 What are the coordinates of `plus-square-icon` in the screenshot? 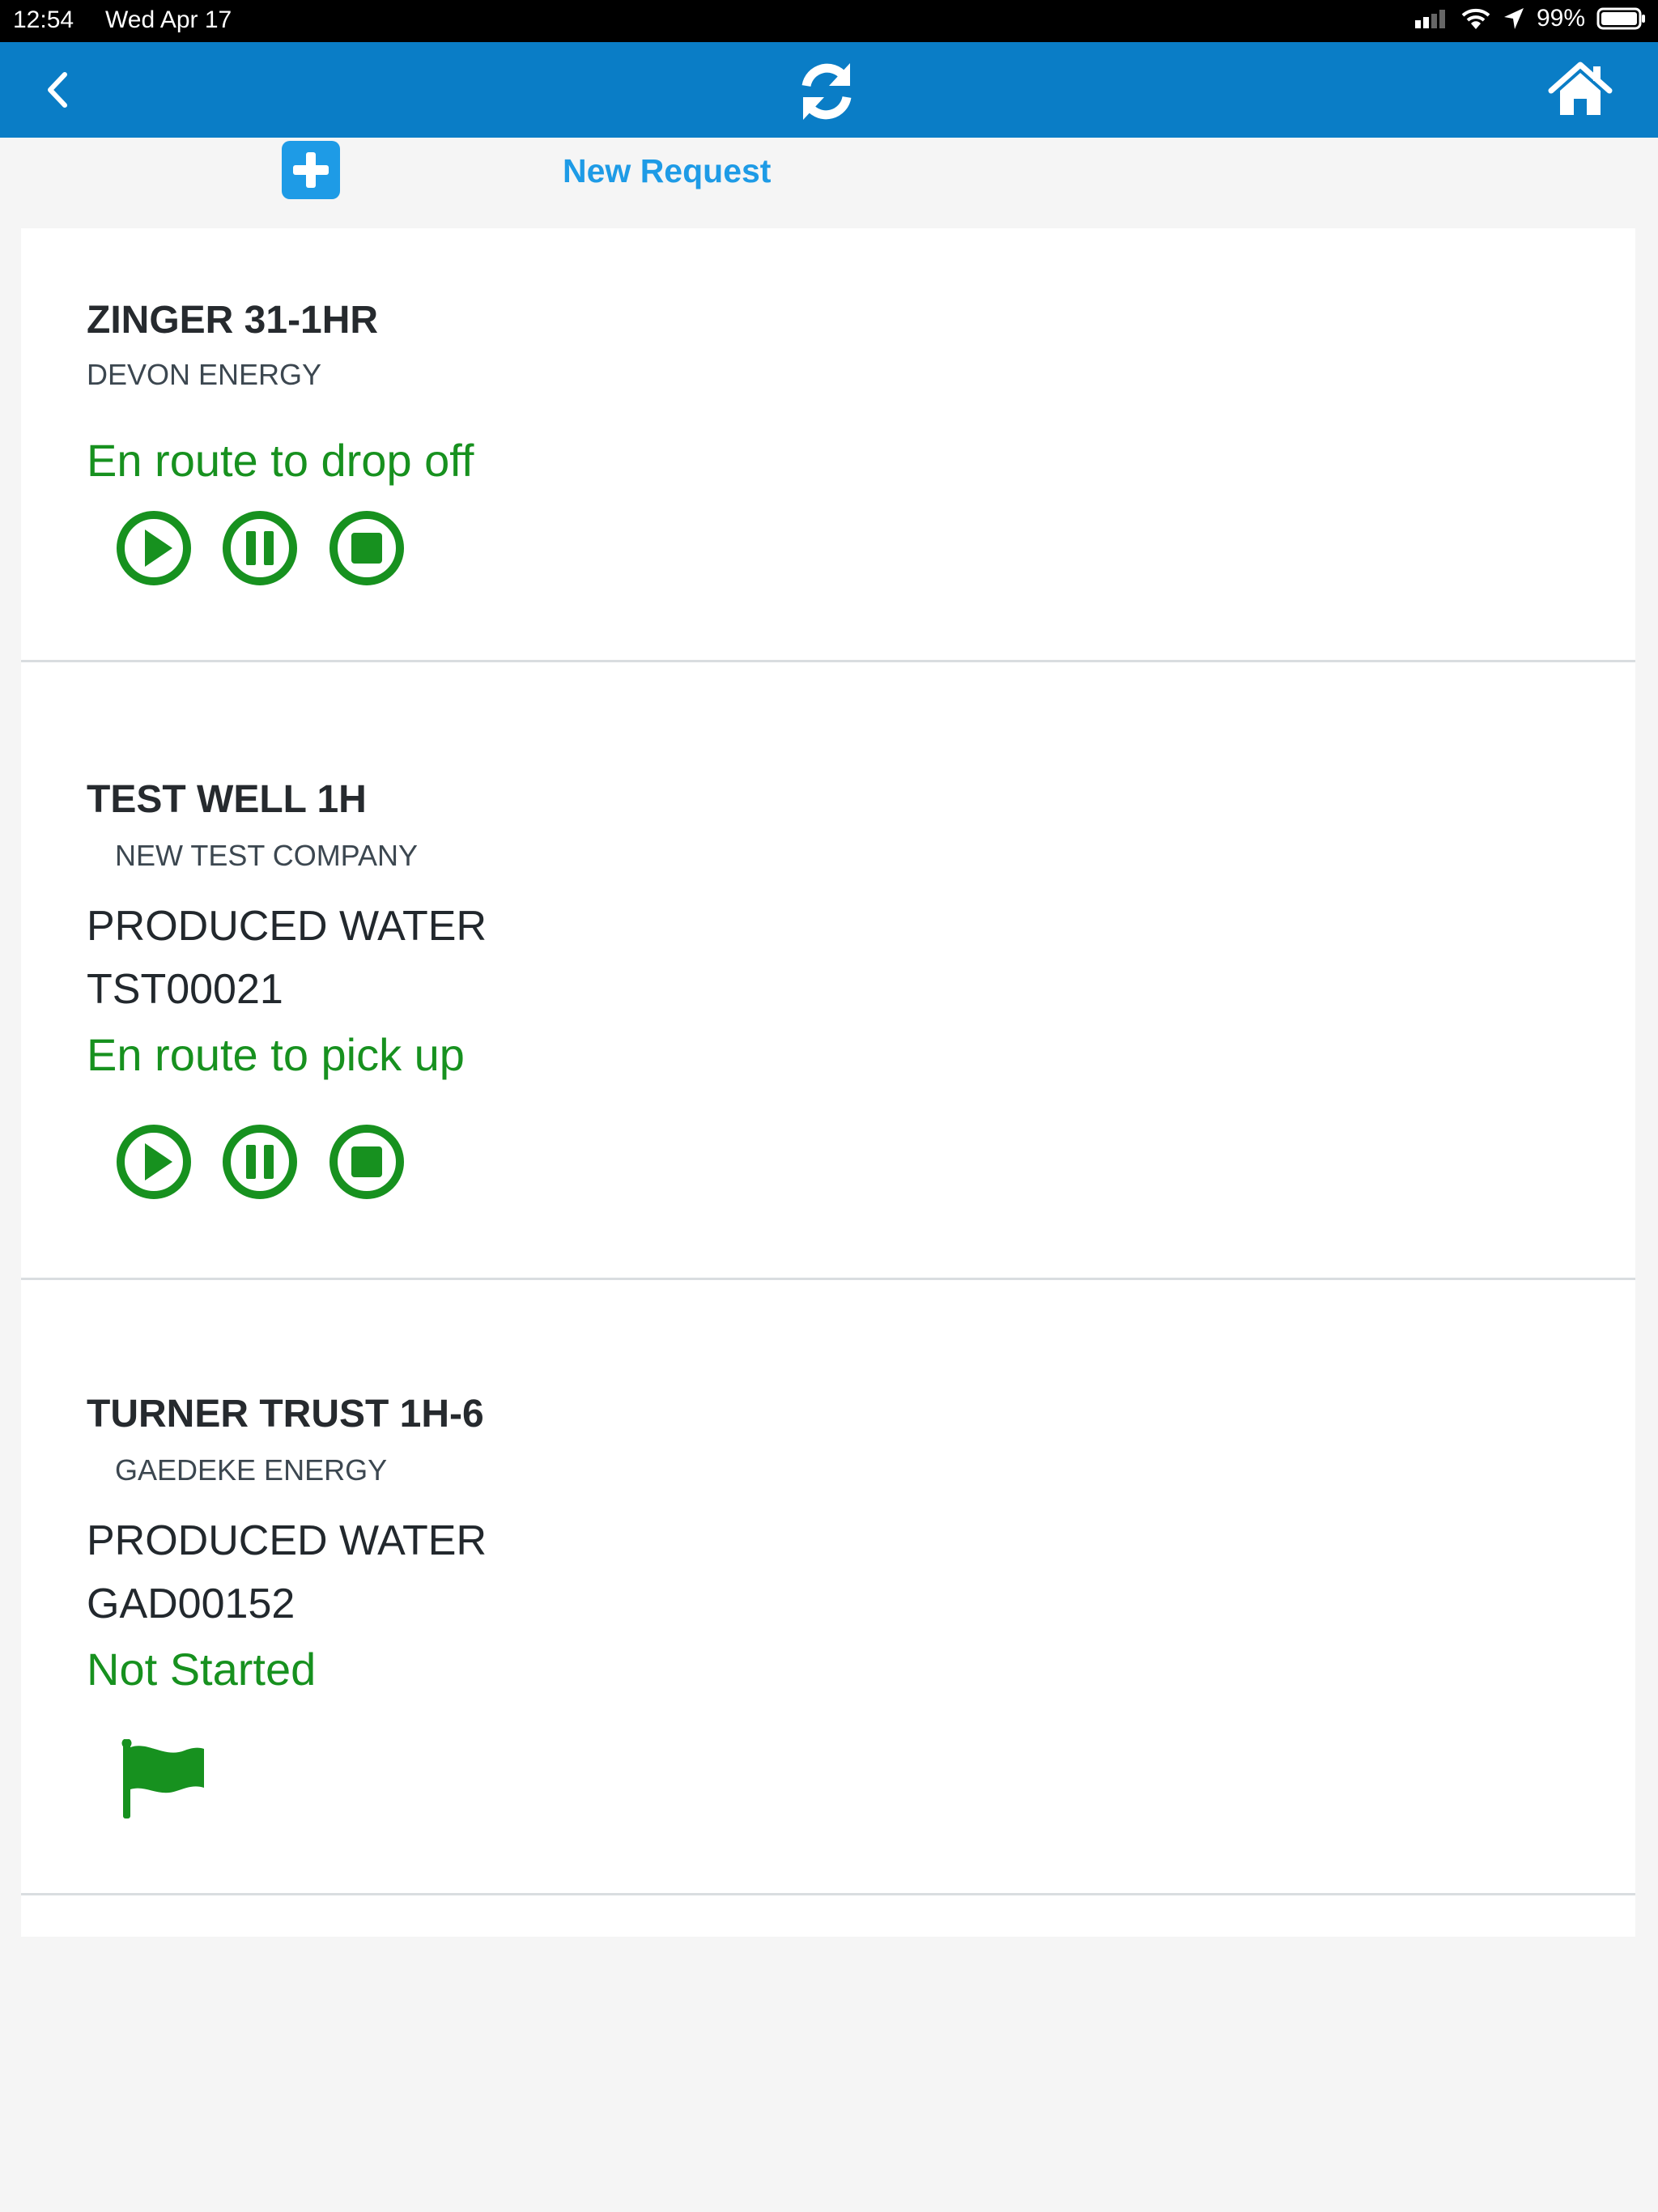 It's located at (311, 170).